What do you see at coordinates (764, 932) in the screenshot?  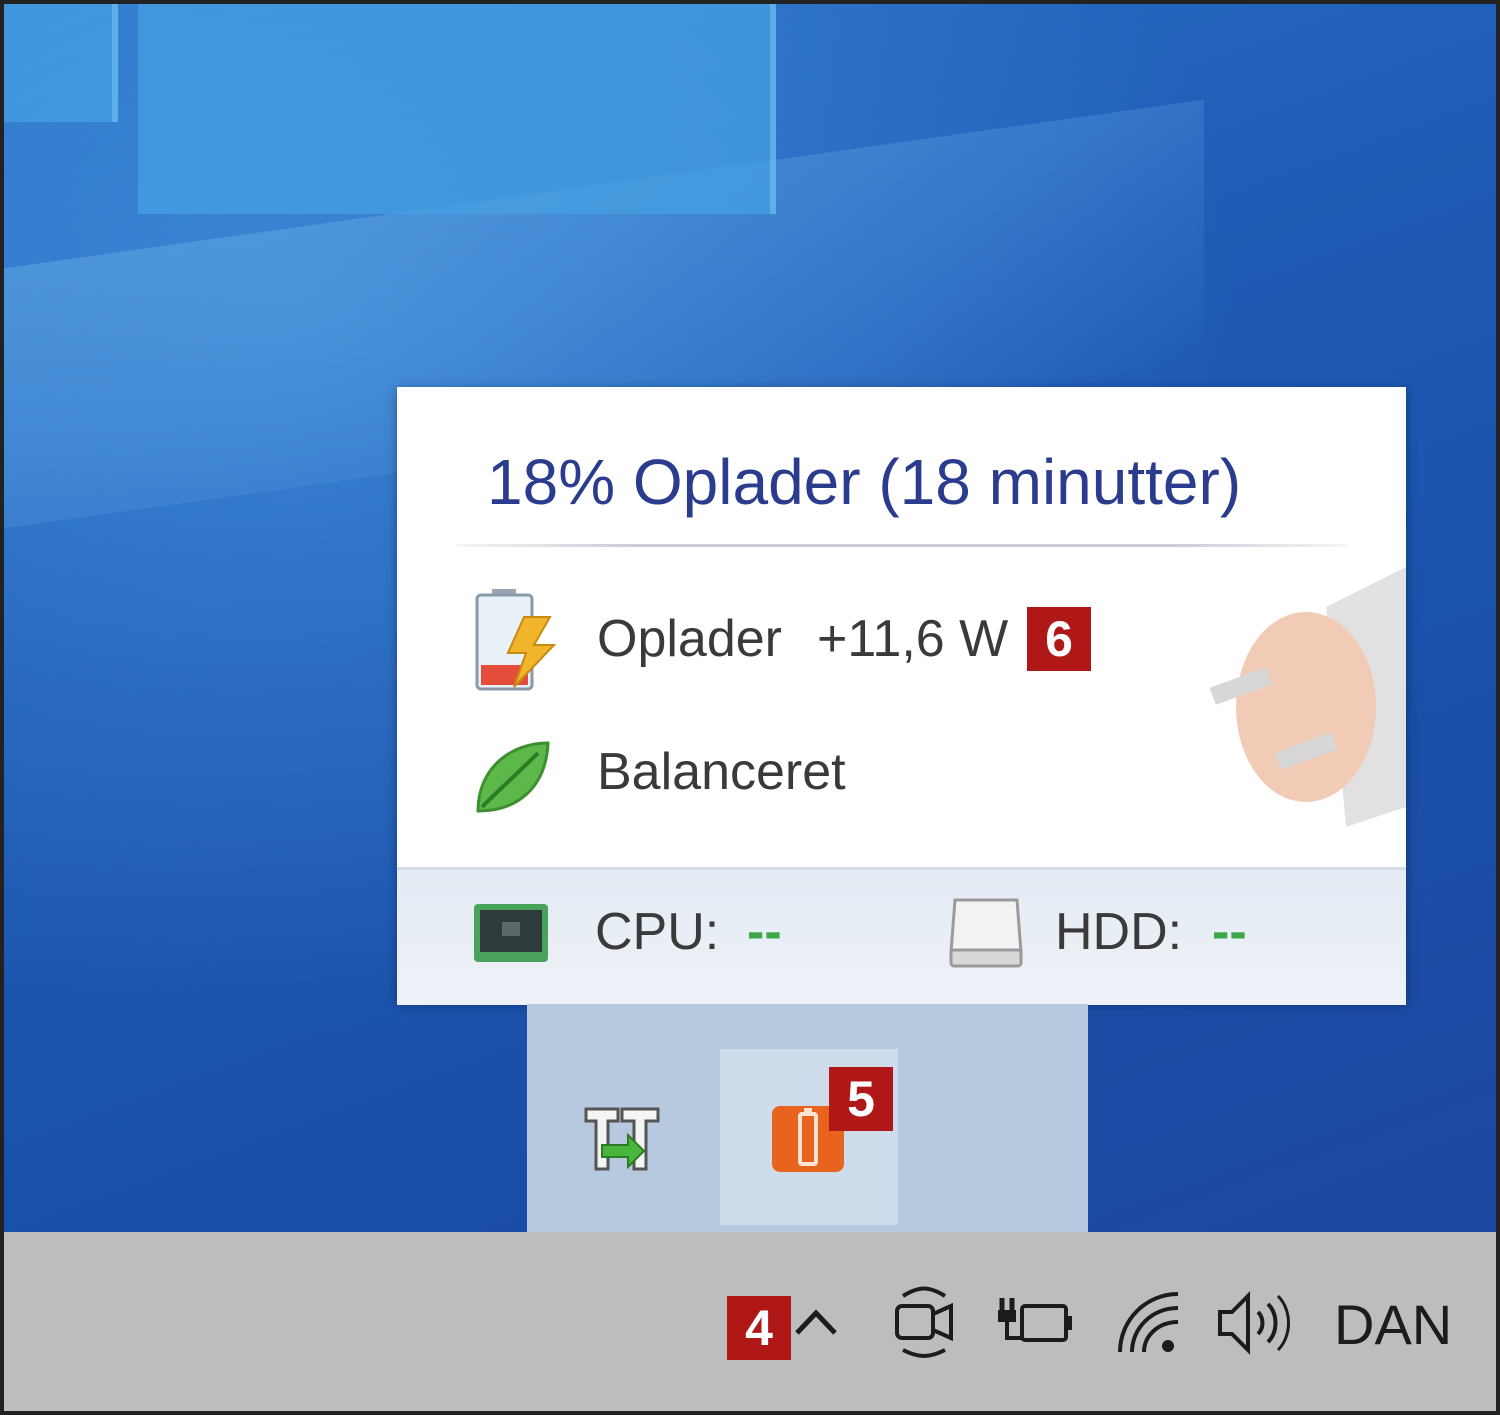 I see `cpu-value: --` at bounding box center [764, 932].